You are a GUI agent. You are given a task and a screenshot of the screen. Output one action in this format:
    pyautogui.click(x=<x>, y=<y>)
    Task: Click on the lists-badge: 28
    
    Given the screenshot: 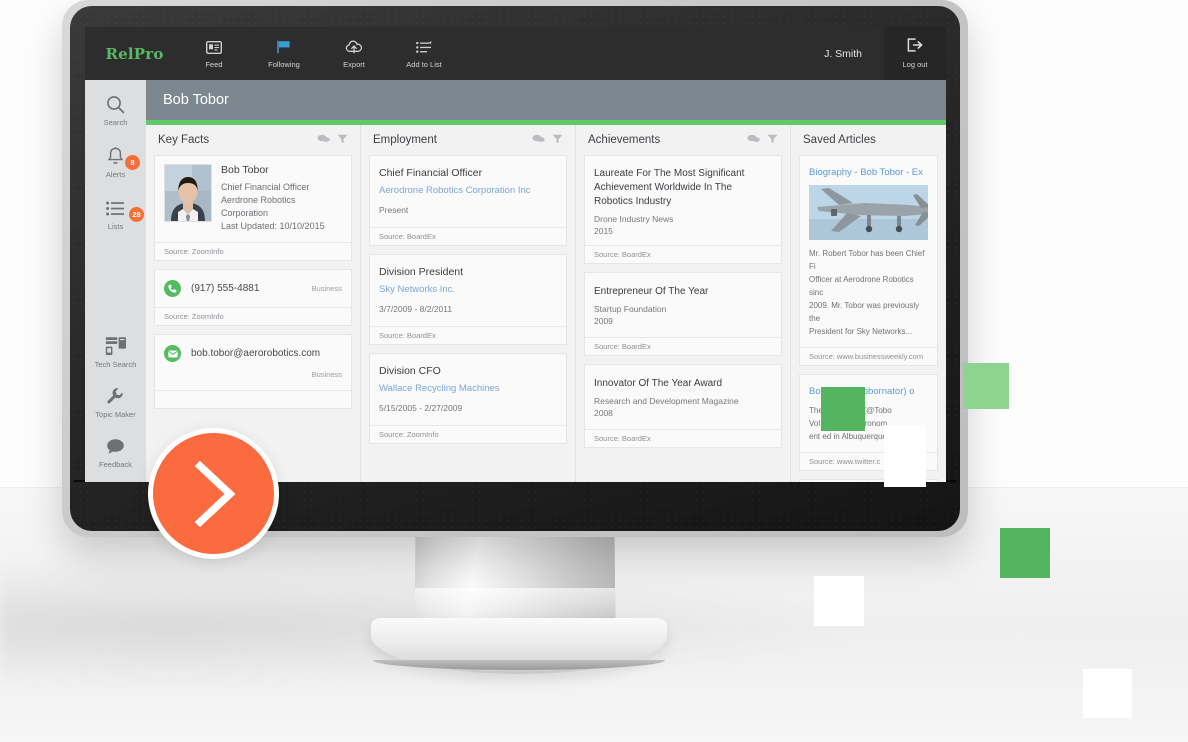 What is the action you would take?
    pyautogui.click(x=136, y=214)
    